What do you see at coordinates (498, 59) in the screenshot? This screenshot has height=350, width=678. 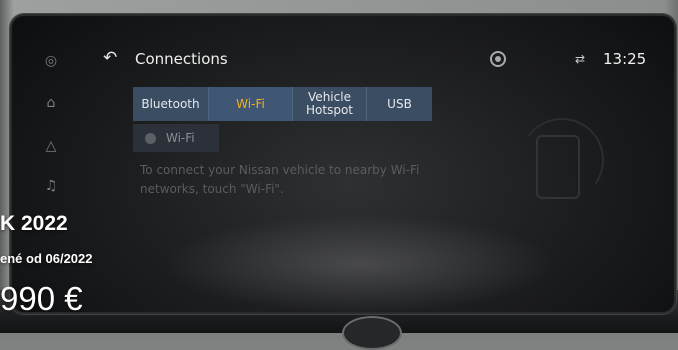 I see `gear-icon` at bounding box center [498, 59].